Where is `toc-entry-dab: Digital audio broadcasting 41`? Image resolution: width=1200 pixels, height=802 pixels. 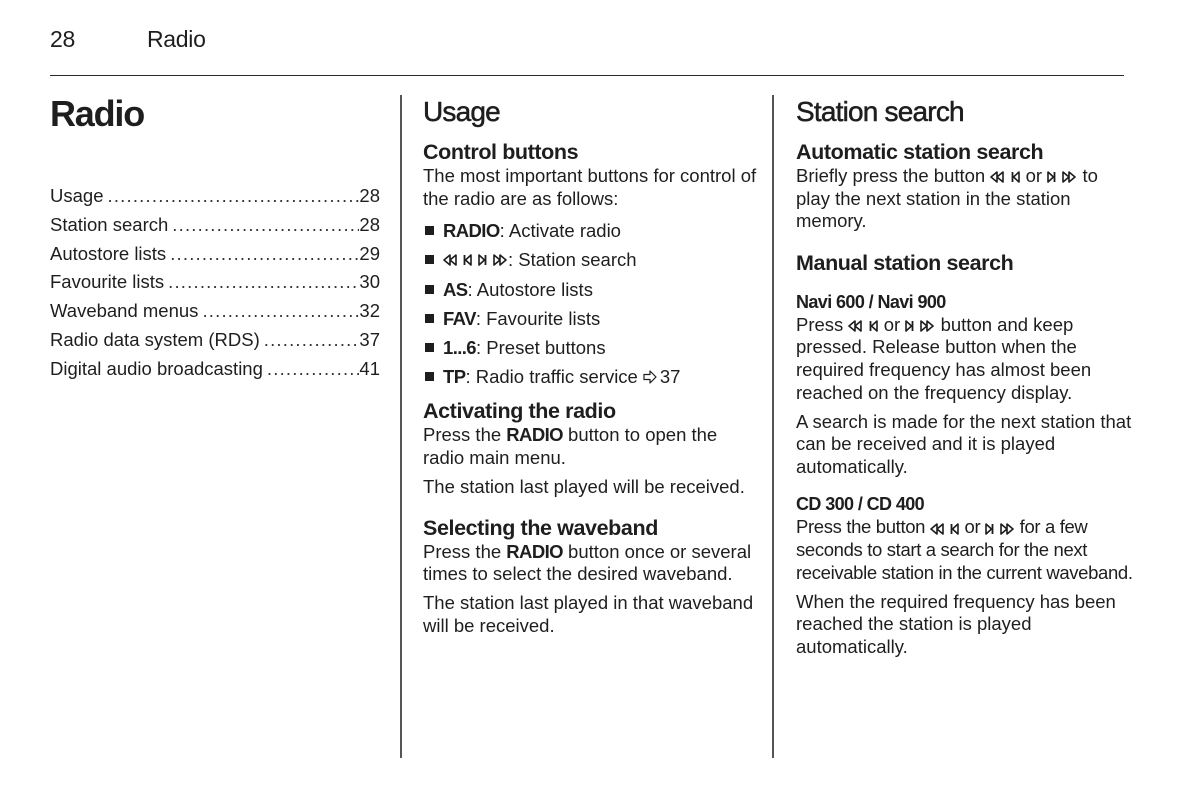
toc-entry-dab: Digital audio broadcasting 41 is located at coordinates (215, 369).